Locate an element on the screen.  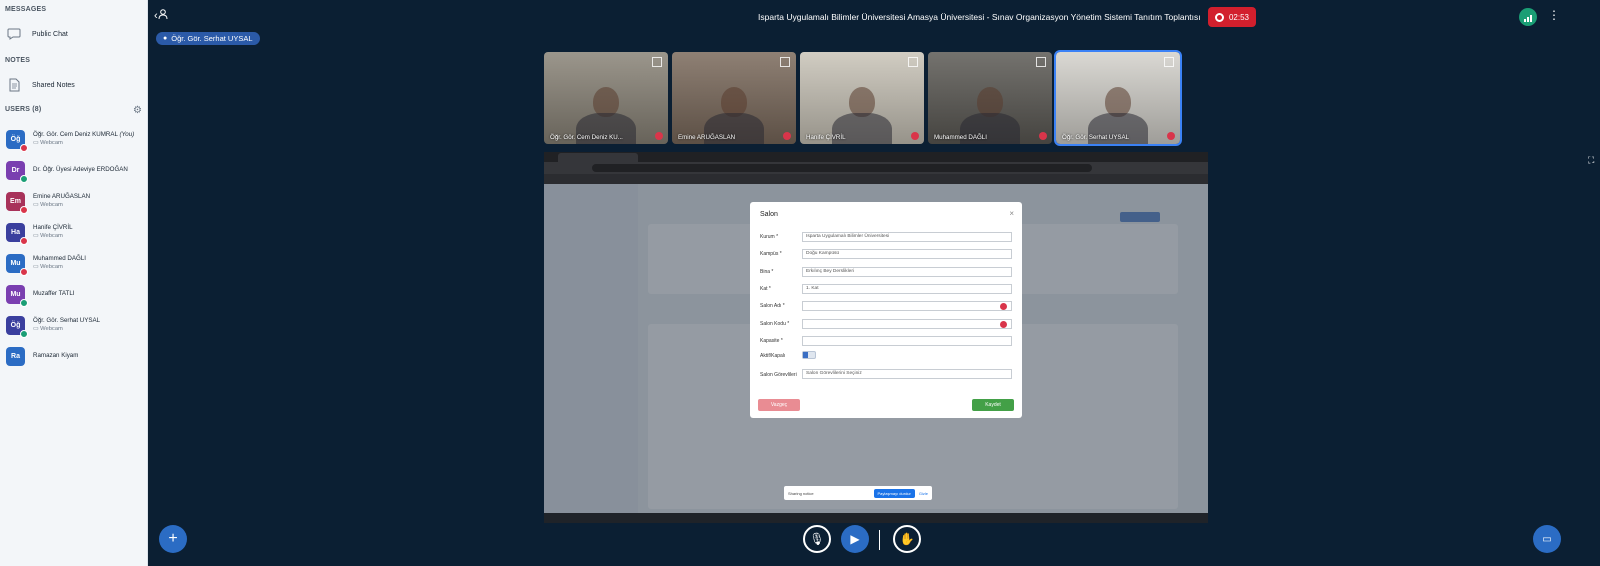
presenter-name: Öğr. Gör. Serhat UYSAL is located at coordinates (212, 38).